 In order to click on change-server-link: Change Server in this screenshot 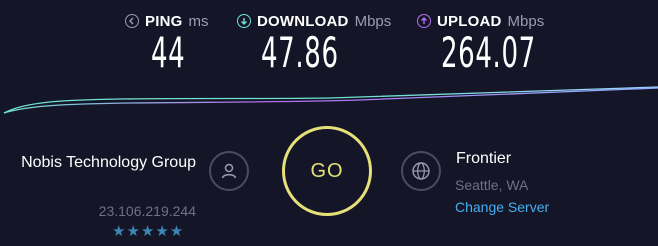, I will do `click(502, 207)`.